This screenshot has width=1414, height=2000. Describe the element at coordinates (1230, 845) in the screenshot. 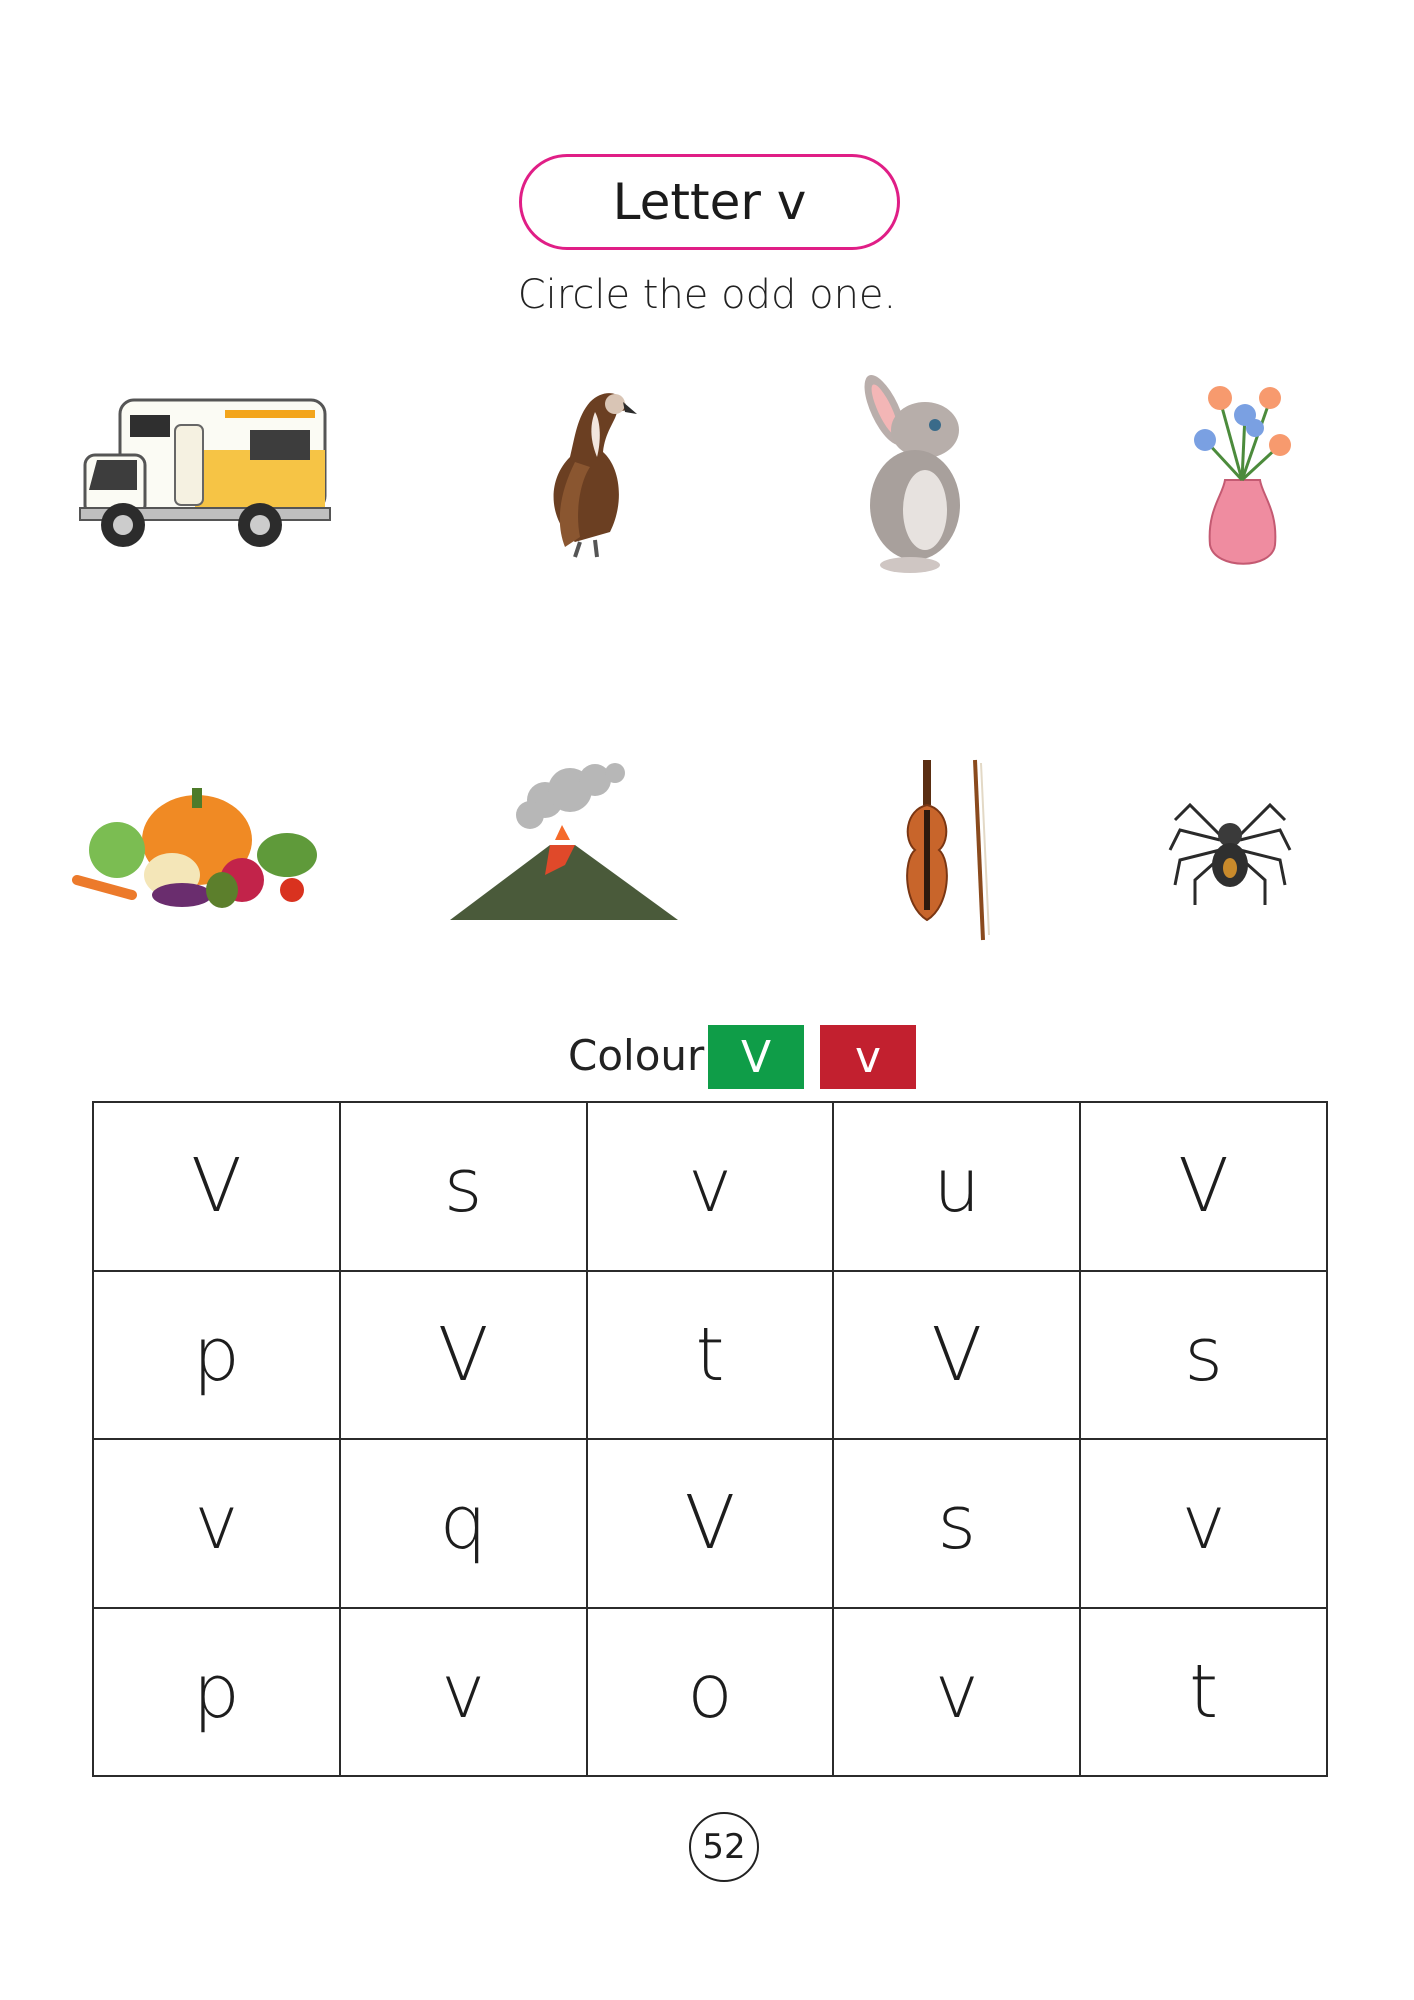

I see `spider-picture` at that location.